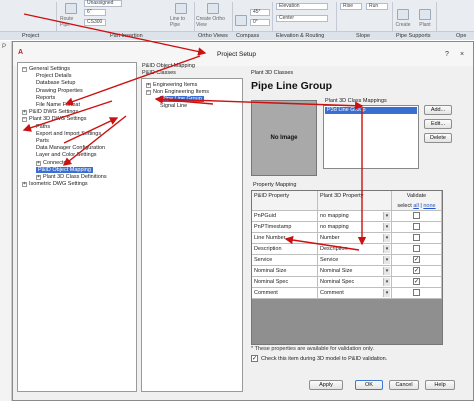 The width and height of the screenshot is (474, 401). I want to click on settings-tree-item: Data Manager Configuration, so click(70, 148).